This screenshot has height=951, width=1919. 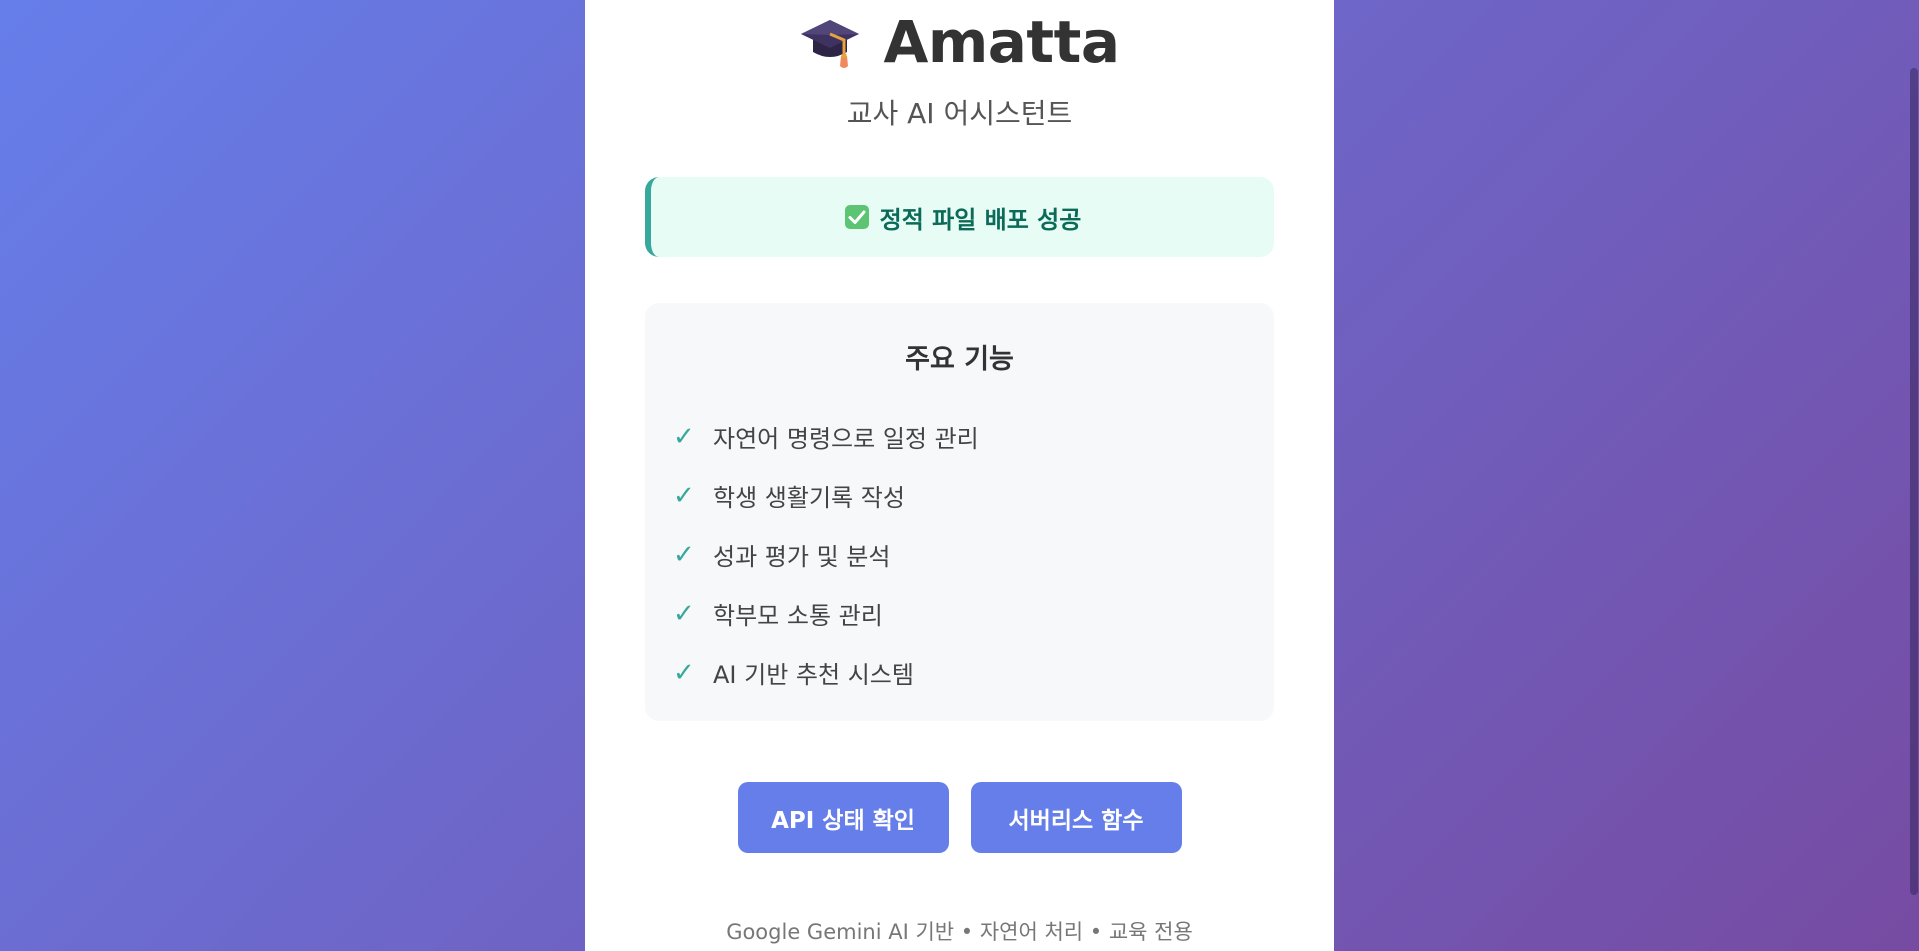 I want to click on check-mark-button-icon, so click(x=856, y=217).